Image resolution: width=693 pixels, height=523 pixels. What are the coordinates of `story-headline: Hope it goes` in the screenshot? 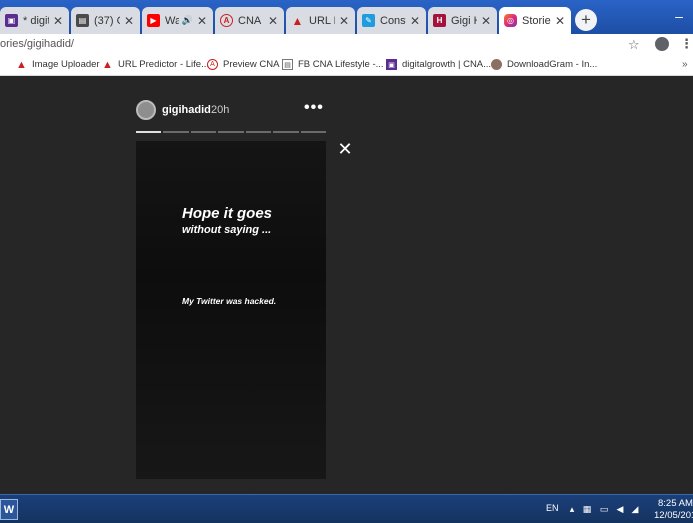 It's located at (227, 213).